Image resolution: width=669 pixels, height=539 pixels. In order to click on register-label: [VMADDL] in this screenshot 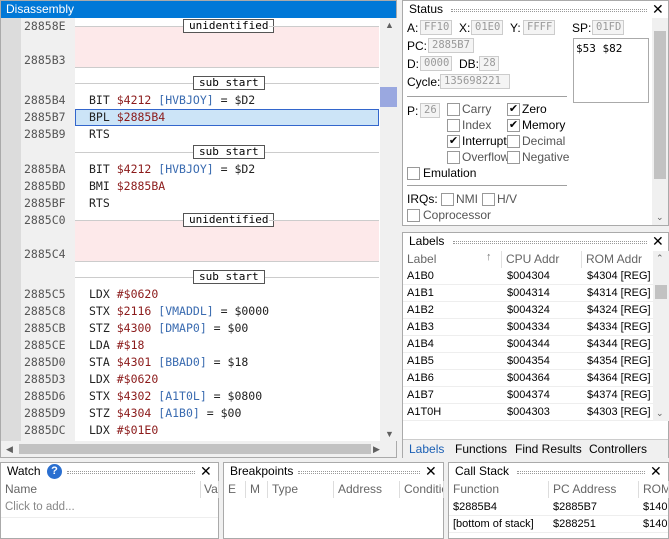, I will do `click(185, 311)`.